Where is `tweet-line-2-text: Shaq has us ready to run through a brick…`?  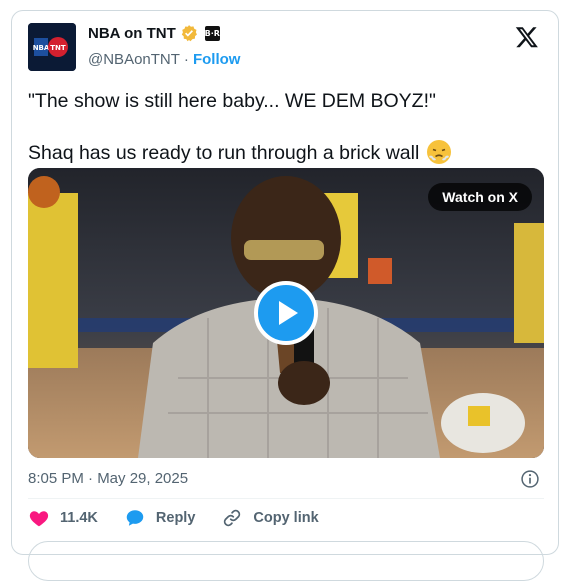
tweet-line-2-text: Shaq has us ready to run through a brick… is located at coordinates (224, 153).